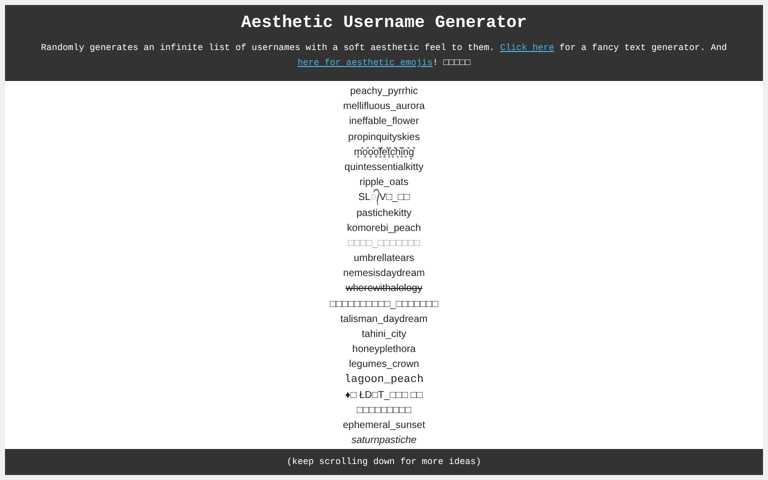 This screenshot has width=768, height=480. I want to click on username-text: komorebi_peach, so click(384, 229).